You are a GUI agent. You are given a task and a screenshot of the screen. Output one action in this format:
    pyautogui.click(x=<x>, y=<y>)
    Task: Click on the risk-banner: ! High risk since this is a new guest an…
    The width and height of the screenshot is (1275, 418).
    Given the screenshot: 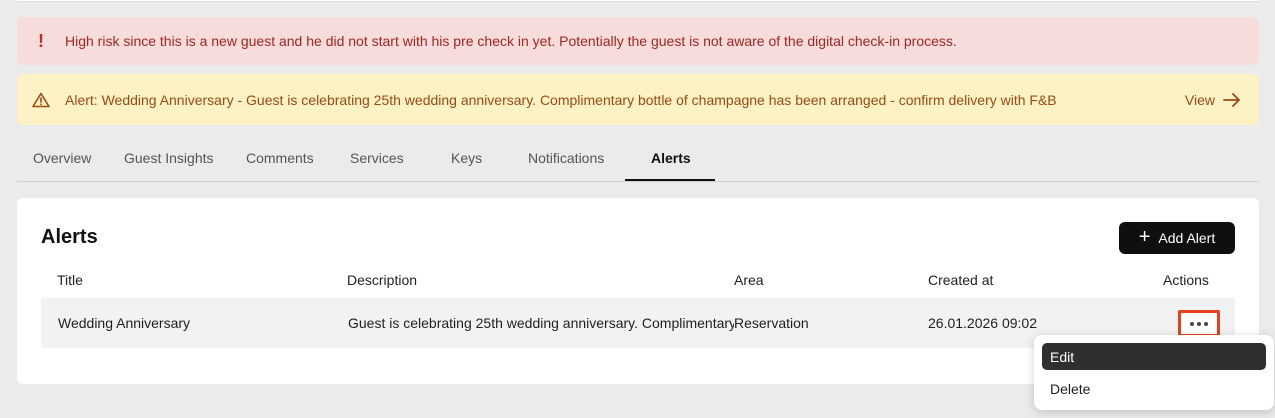 What is the action you would take?
    pyautogui.click(x=638, y=41)
    